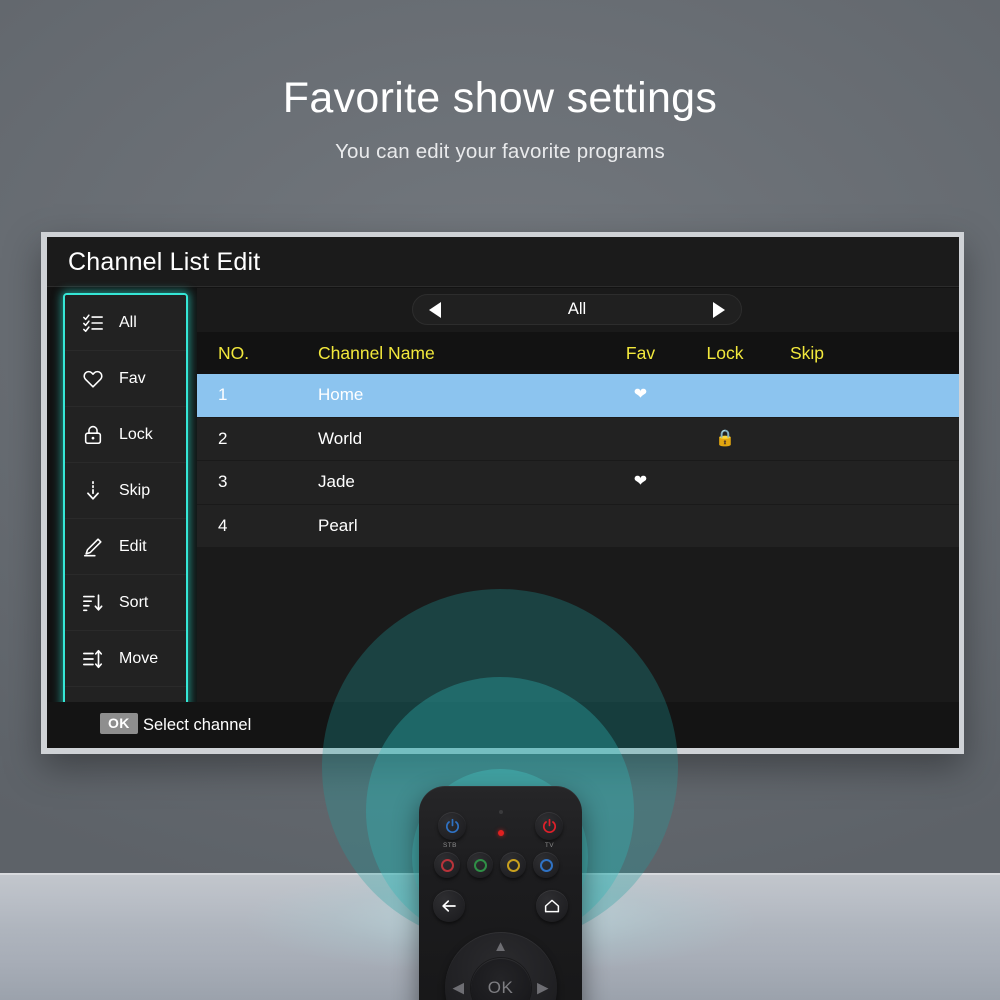 This screenshot has height=1000, width=1000. I want to click on sidebar-menu: All Fav Lock Skip Edit Sort Move, so click(125, 520).